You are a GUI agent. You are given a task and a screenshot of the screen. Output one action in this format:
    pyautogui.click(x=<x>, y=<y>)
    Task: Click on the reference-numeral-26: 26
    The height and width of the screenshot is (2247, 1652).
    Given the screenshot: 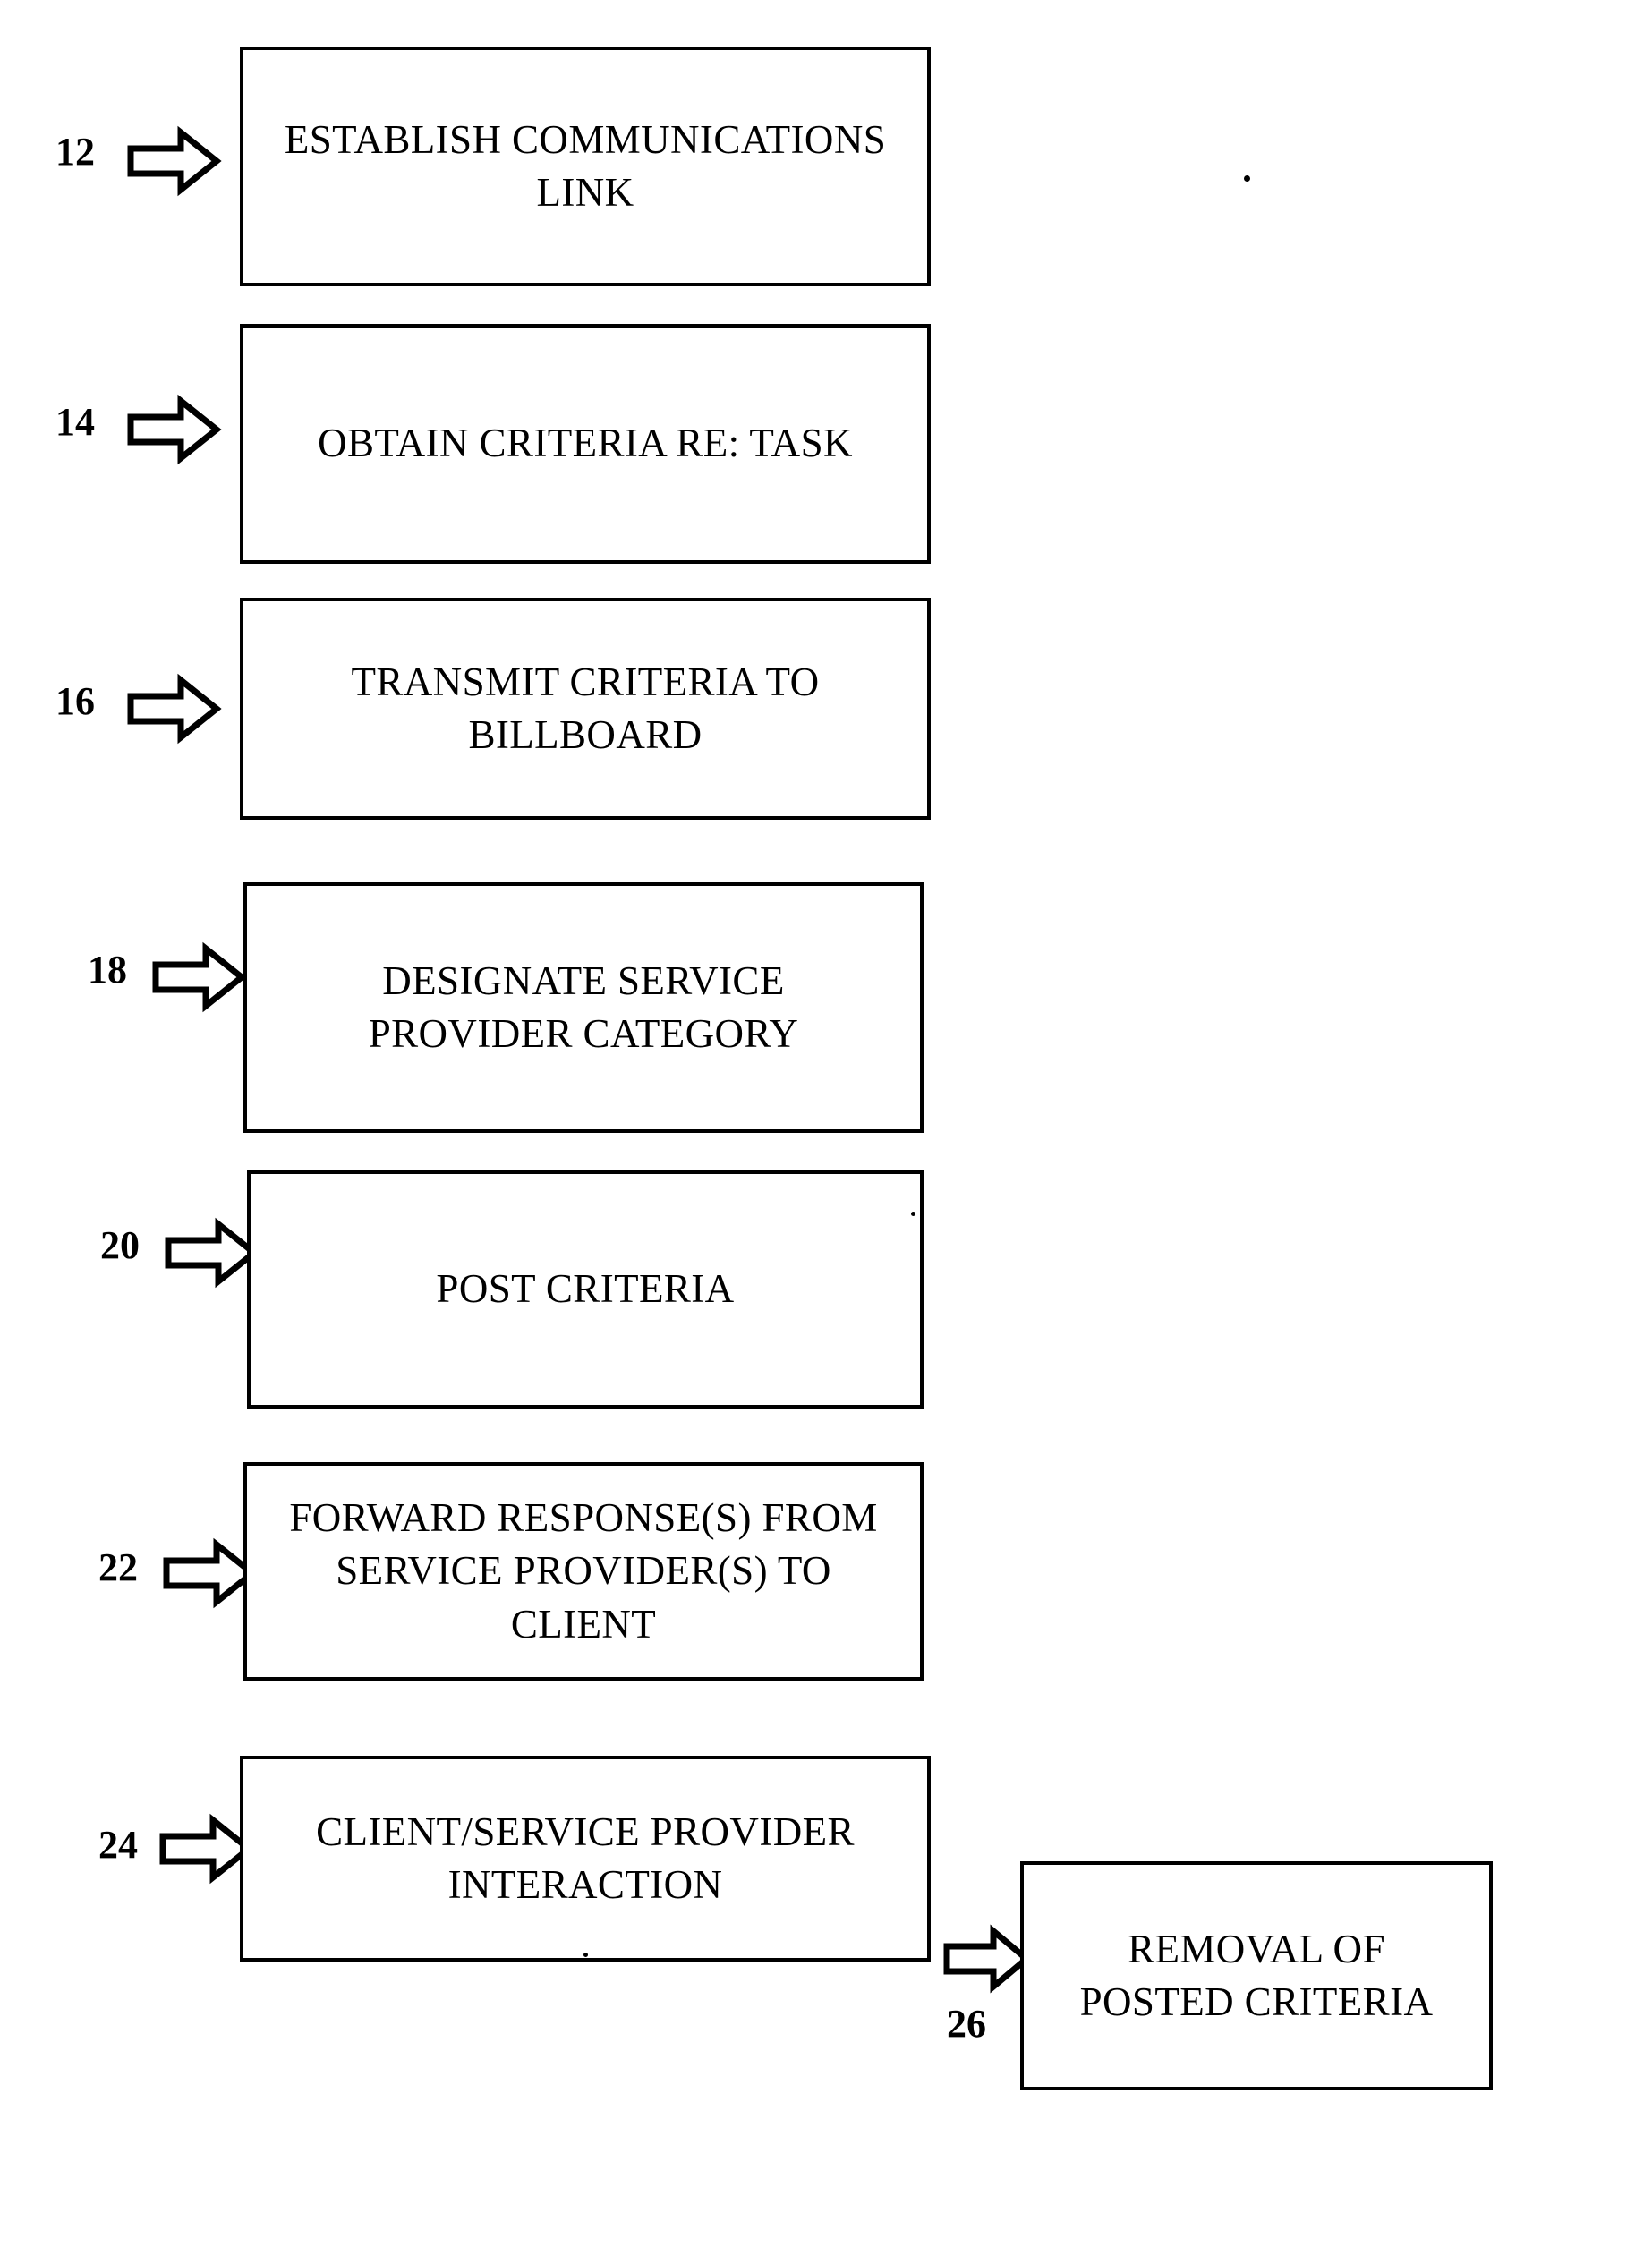 What is the action you would take?
    pyautogui.click(x=966, y=2024)
    